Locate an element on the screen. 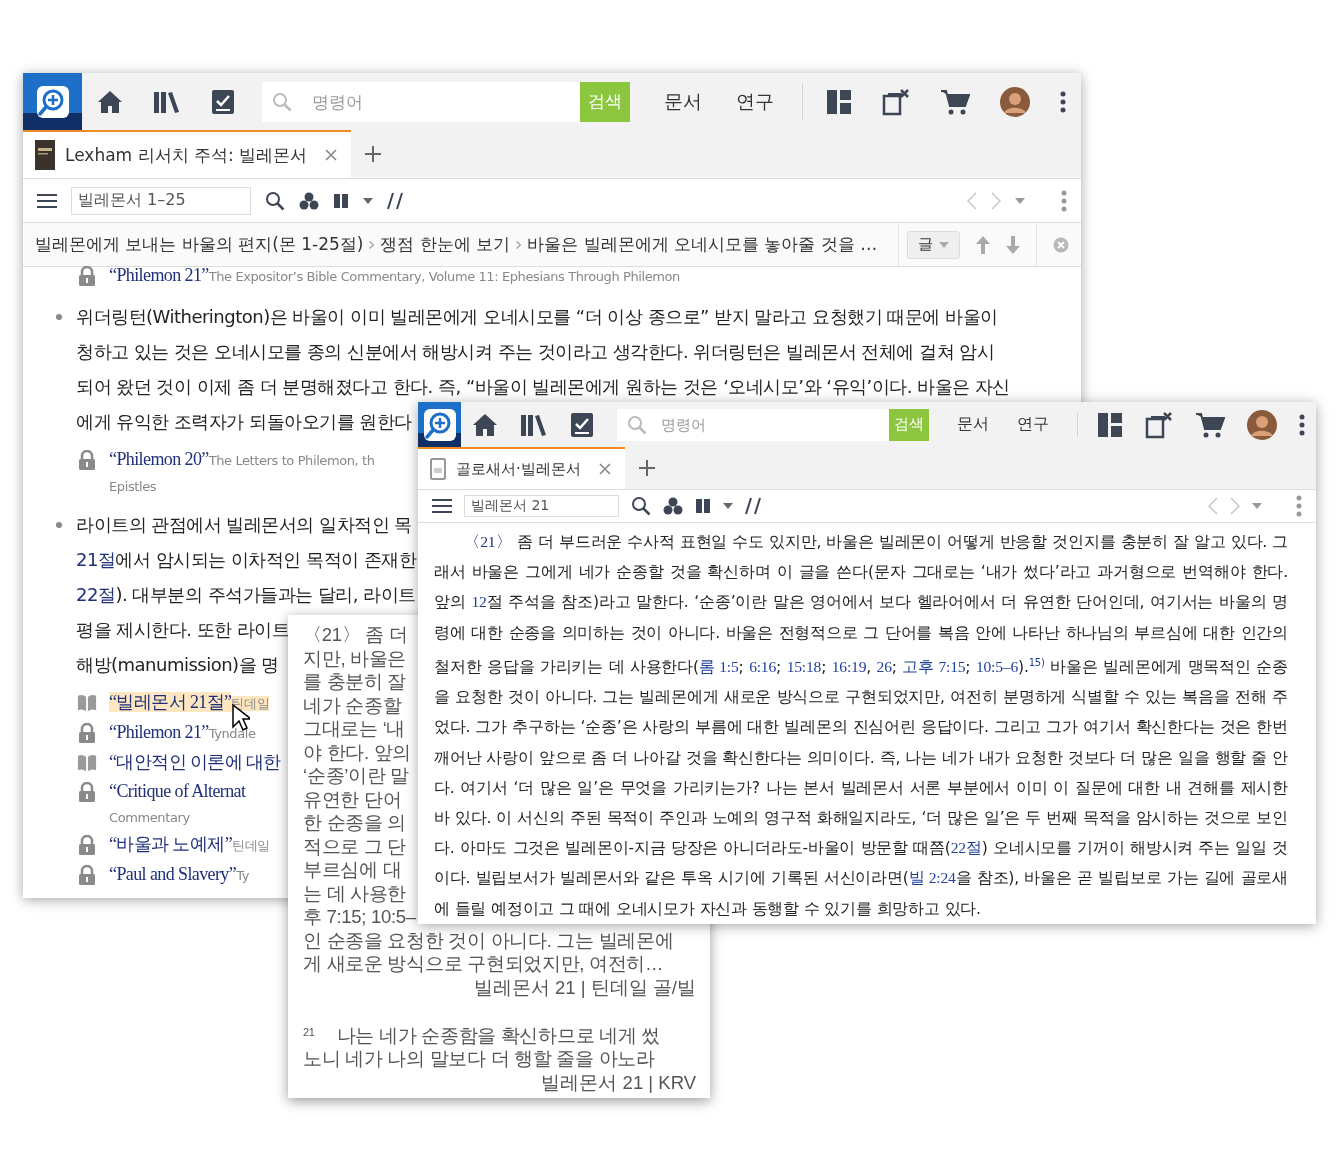 The width and height of the screenshot is (1341, 1173). verse-link: 12 is located at coordinates (479, 602).